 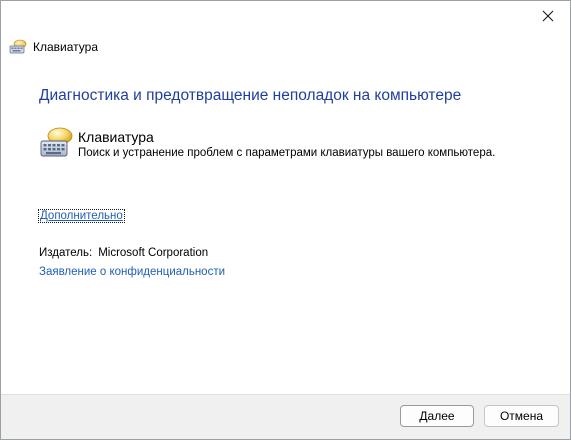 I want to click on close-icon, so click(x=548, y=16).